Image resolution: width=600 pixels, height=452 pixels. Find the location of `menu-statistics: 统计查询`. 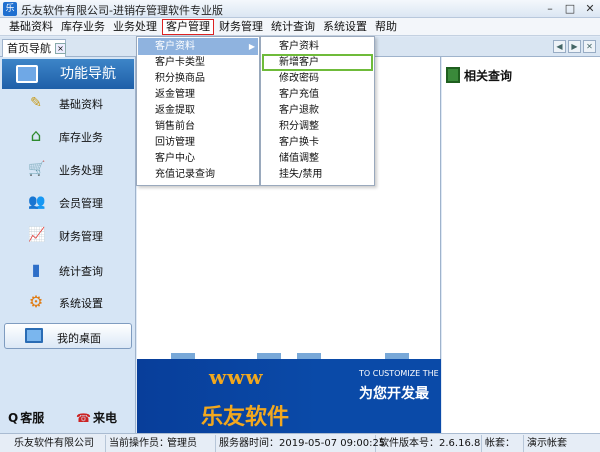

menu-statistics: 统计查询 is located at coordinates (293, 27).